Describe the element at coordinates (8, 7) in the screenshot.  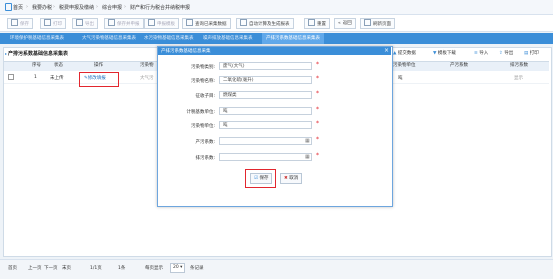
I see `home-icon` at that location.